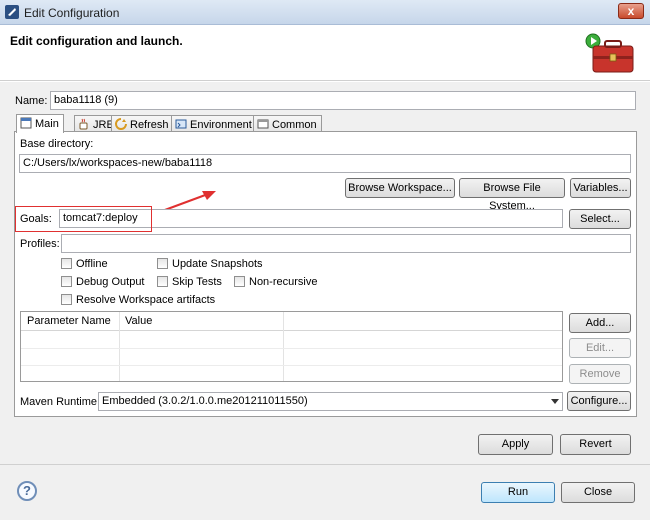 This screenshot has width=650, height=520. Describe the element at coordinates (149, 125) in the screenshot. I see `tab-refresh-label: Refresh` at that location.